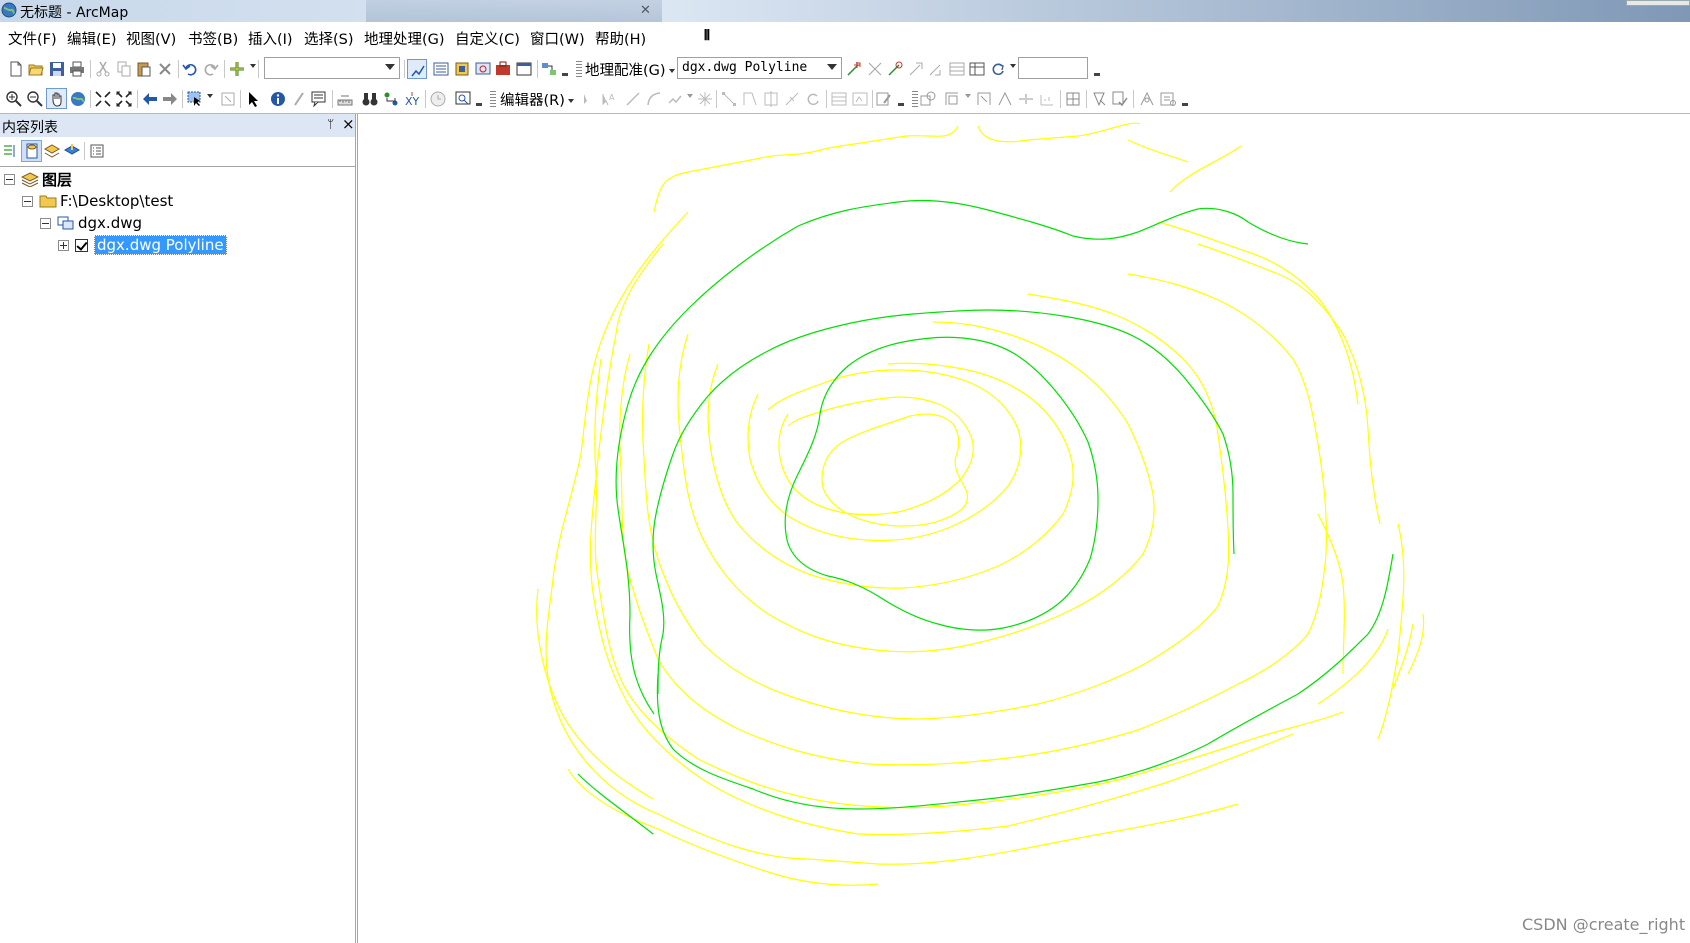  I want to click on edit-annotation-icon: A, so click(608, 99).